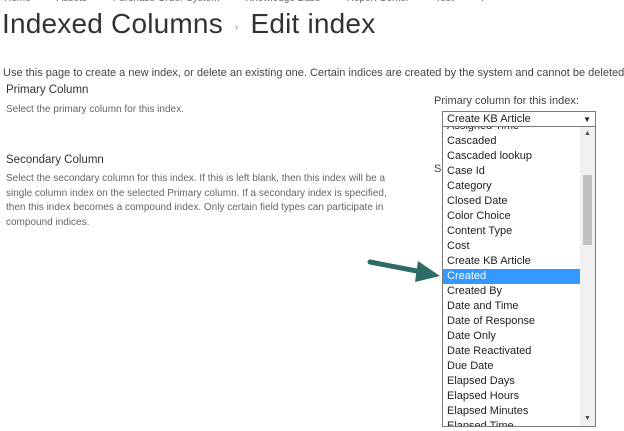 Image resolution: width=624 pixels, height=431 pixels. I want to click on topnav-item: Assets, so click(72, 2).